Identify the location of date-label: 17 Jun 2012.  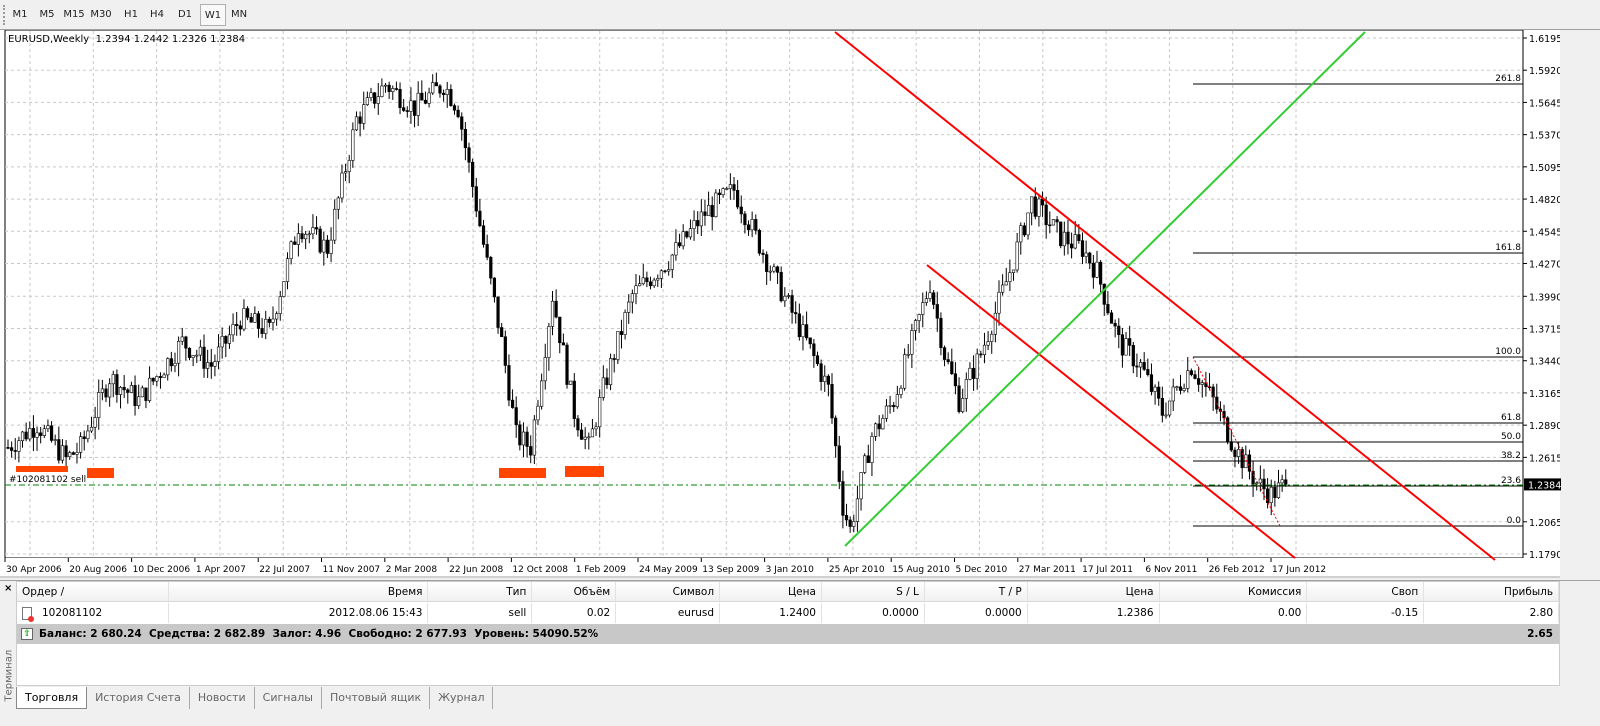
(1299, 570).